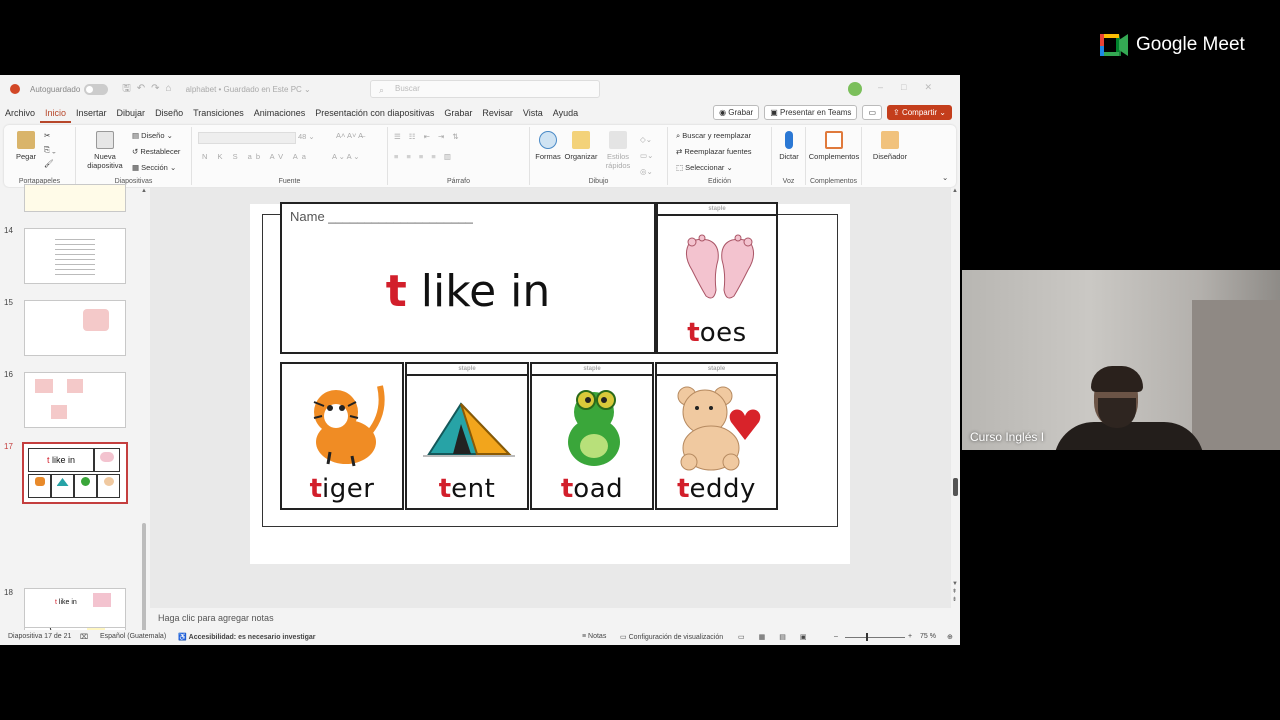  What do you see at coordinates (533, 113) in the screenshot?
I see `tab-vista: Vista` at bounding box center [533, 113].